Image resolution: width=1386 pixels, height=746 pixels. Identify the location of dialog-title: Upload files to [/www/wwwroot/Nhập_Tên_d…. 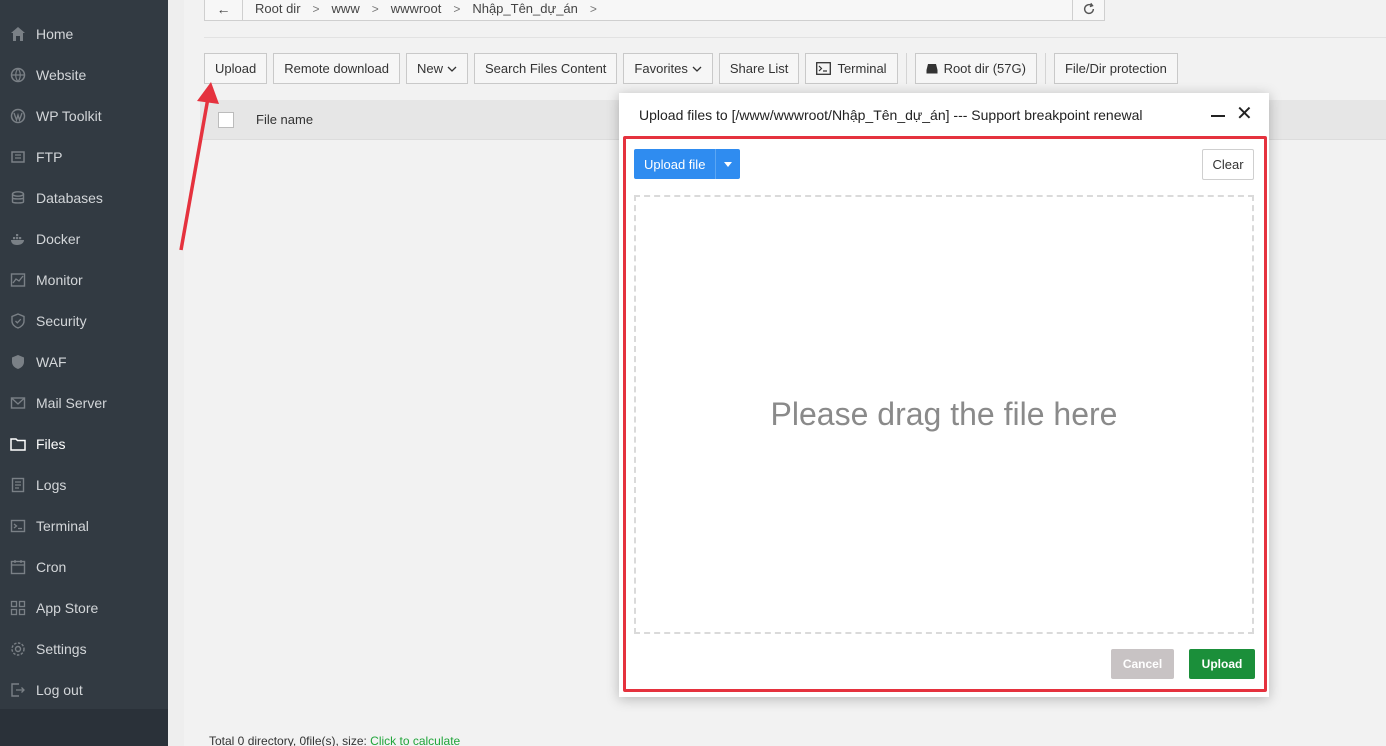
(891, 114).